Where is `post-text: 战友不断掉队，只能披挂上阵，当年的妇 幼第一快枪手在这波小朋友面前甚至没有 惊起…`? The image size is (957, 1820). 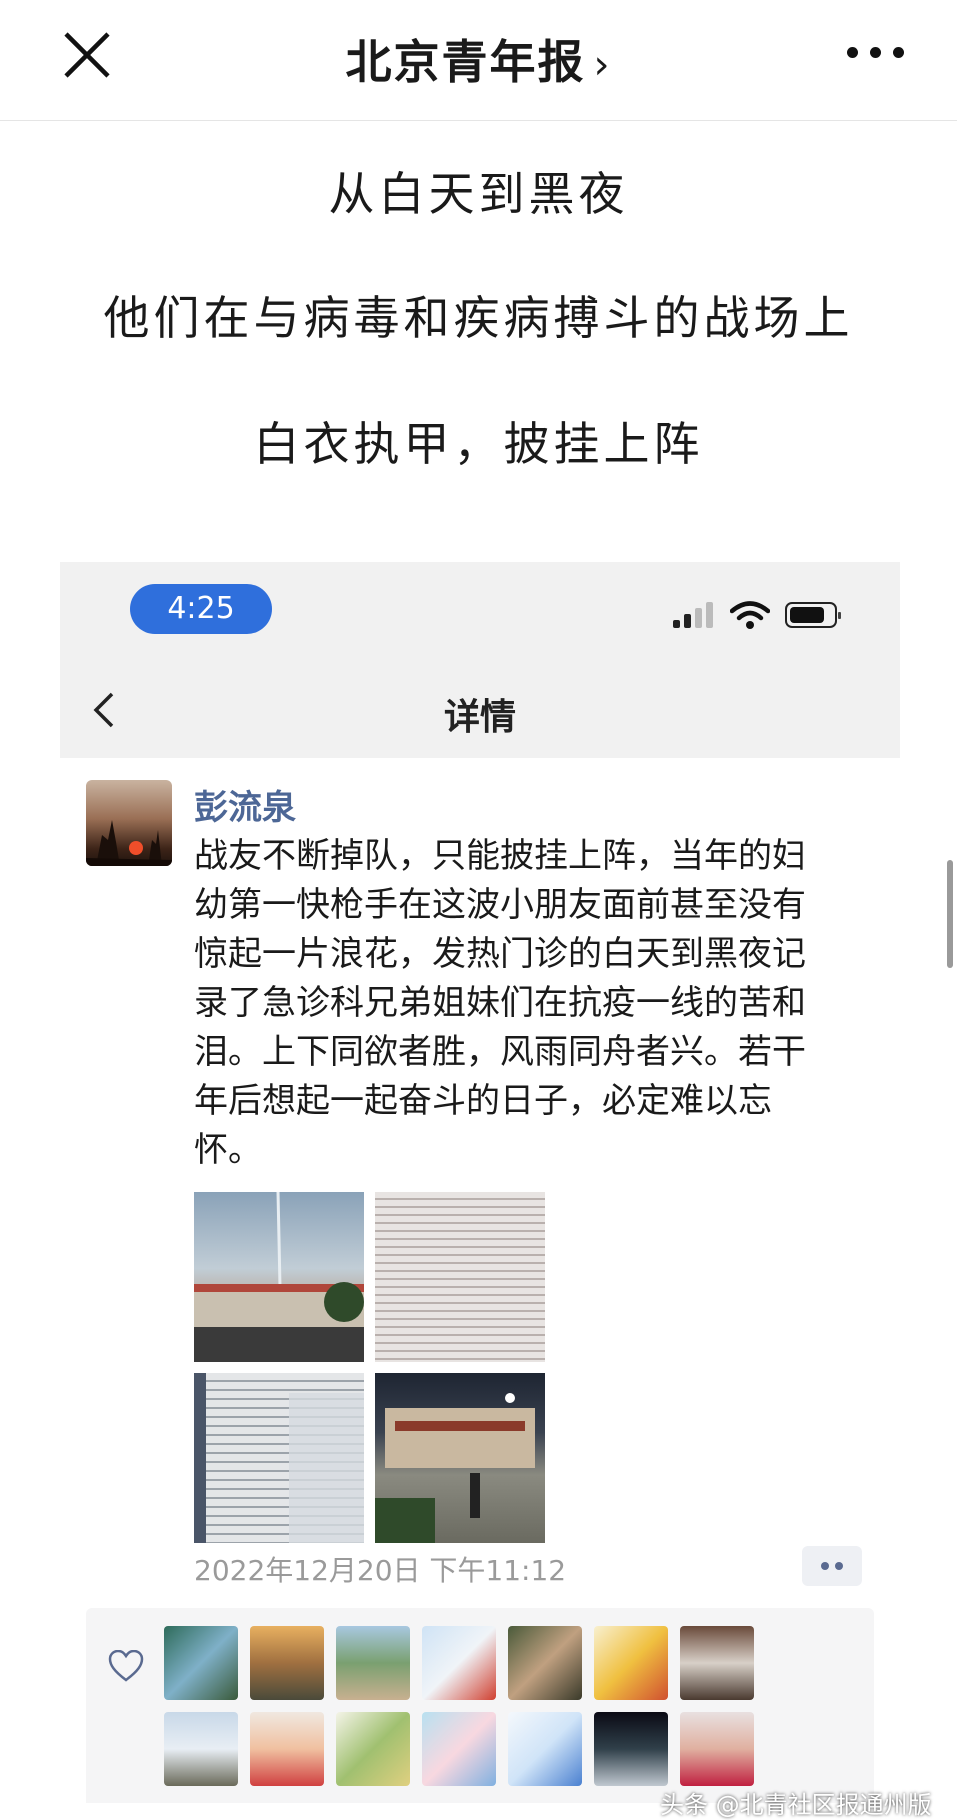
post-text: 战友不断掉队，只能披挂上阵，当年的妇 幼第一快枪手在这波小朋友面前甚至没有 惊起… is located at coordinates (534, 1003).